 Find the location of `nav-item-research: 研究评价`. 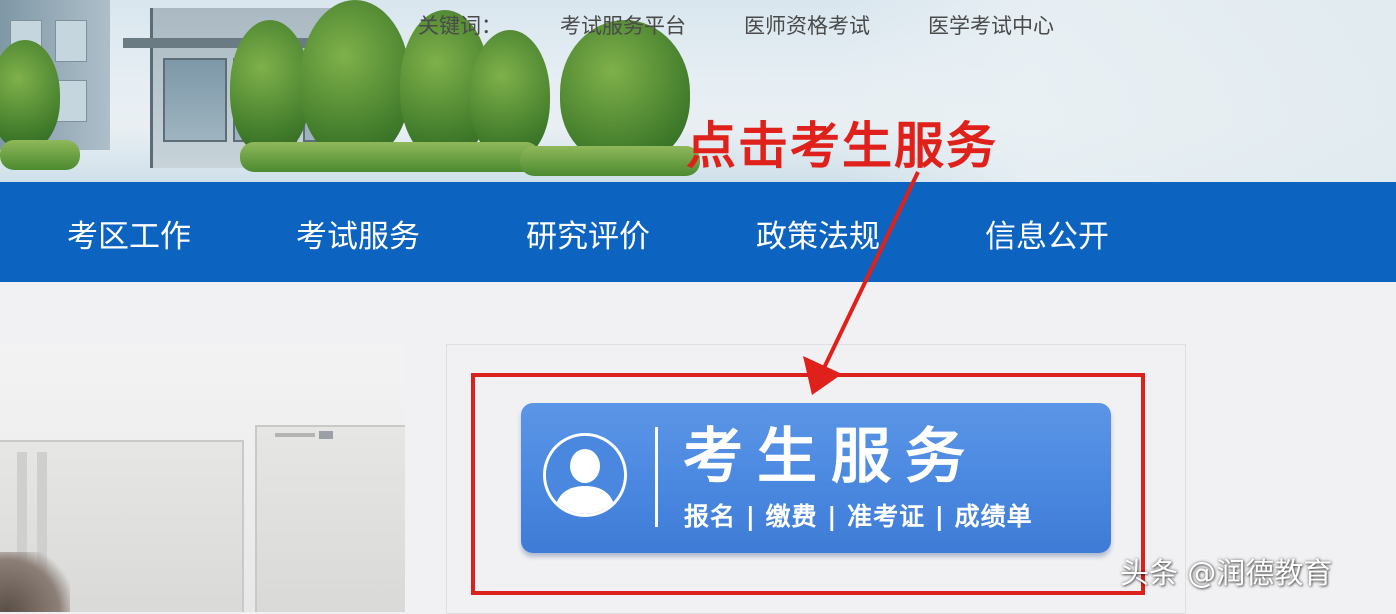

nav-item-research: 研究评价 is located at coordinates (588, 232).